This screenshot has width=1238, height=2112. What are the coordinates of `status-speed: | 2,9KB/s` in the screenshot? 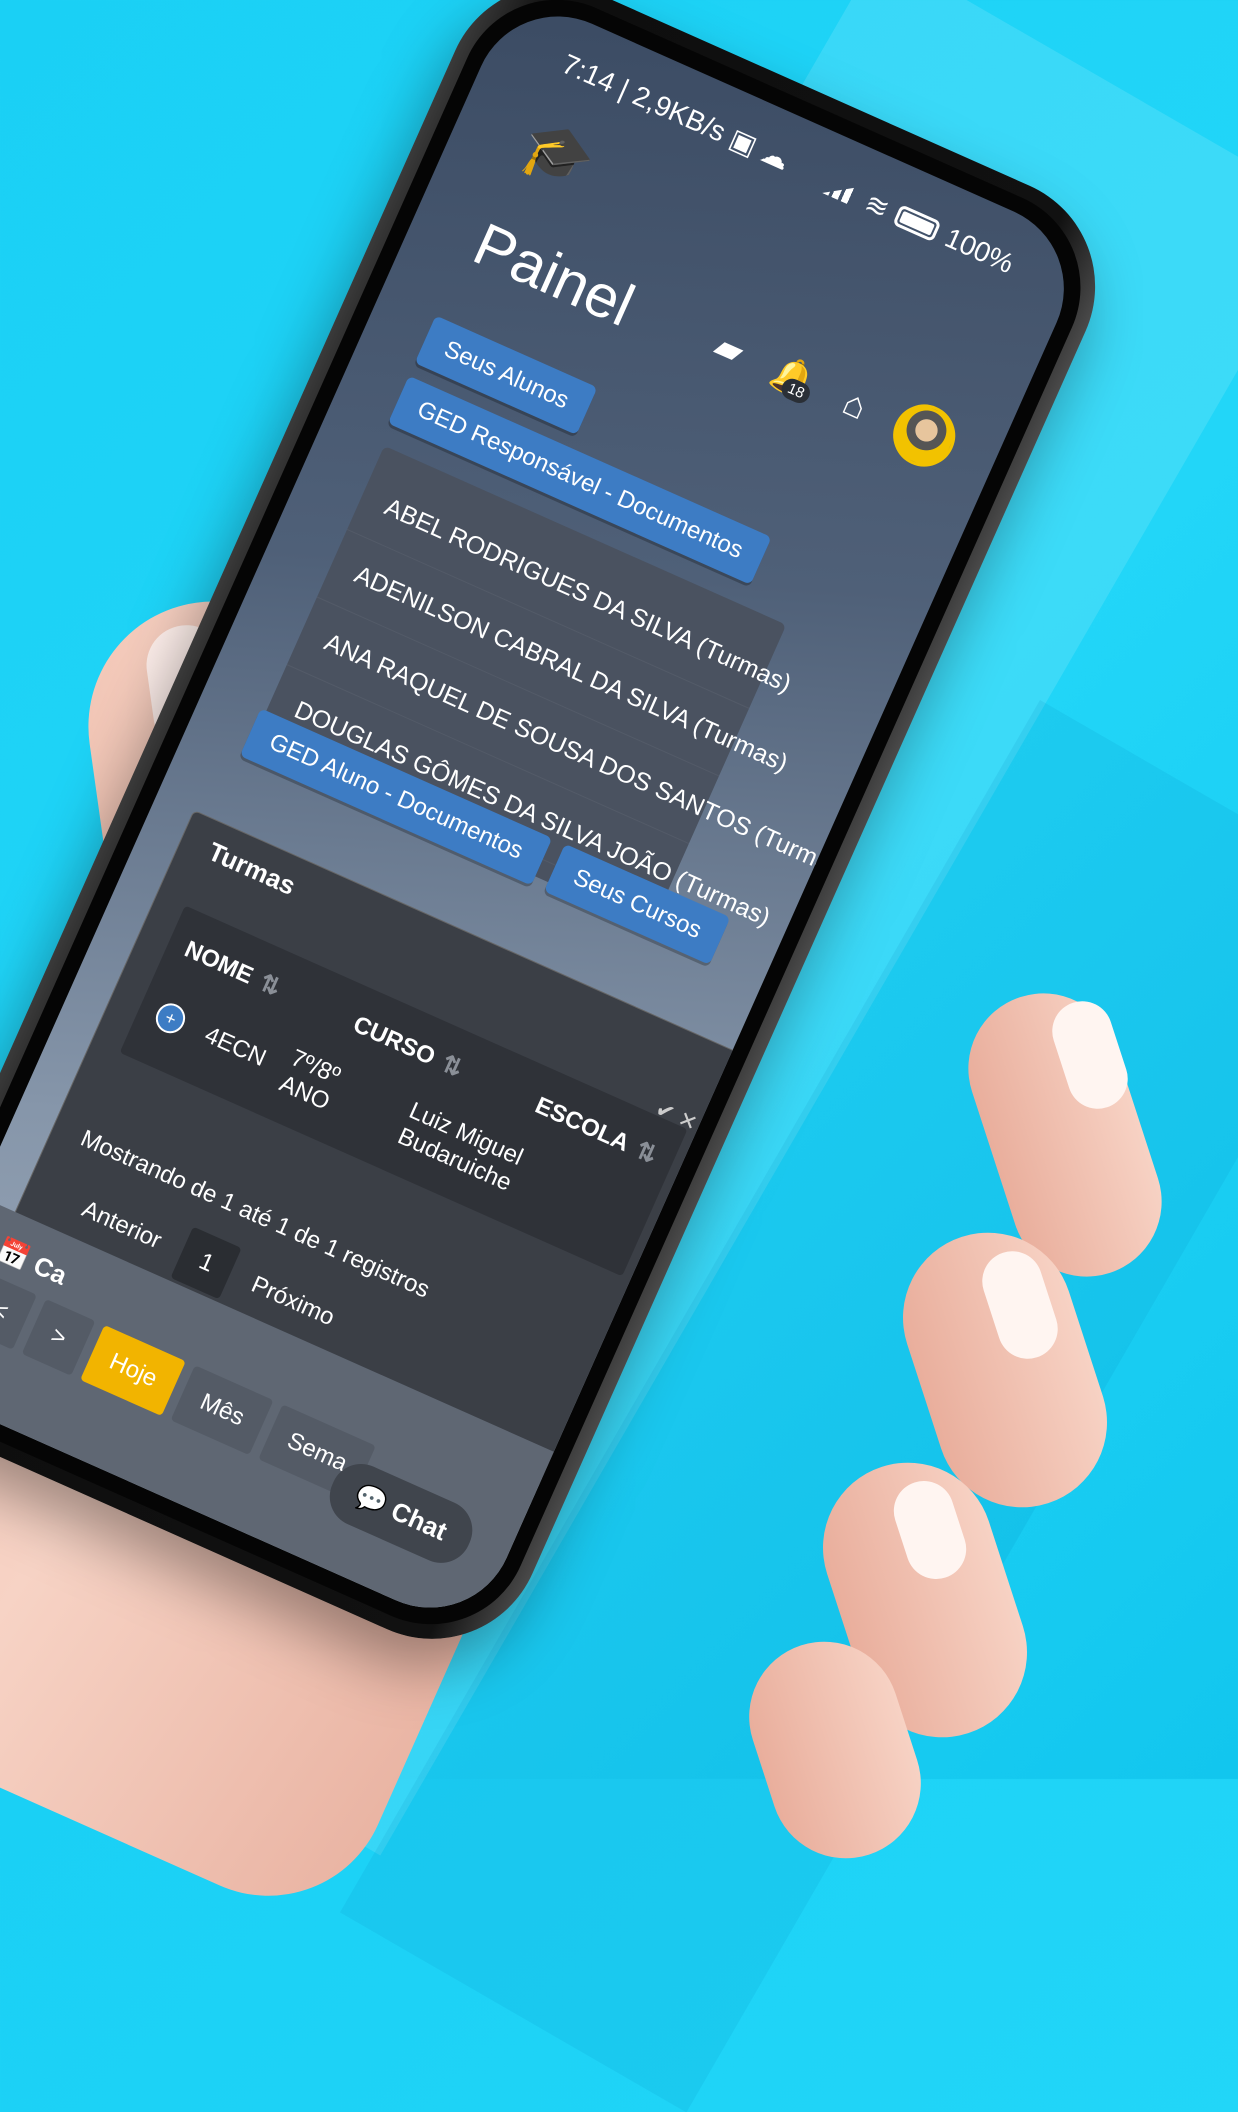 It's located at (672, 110).